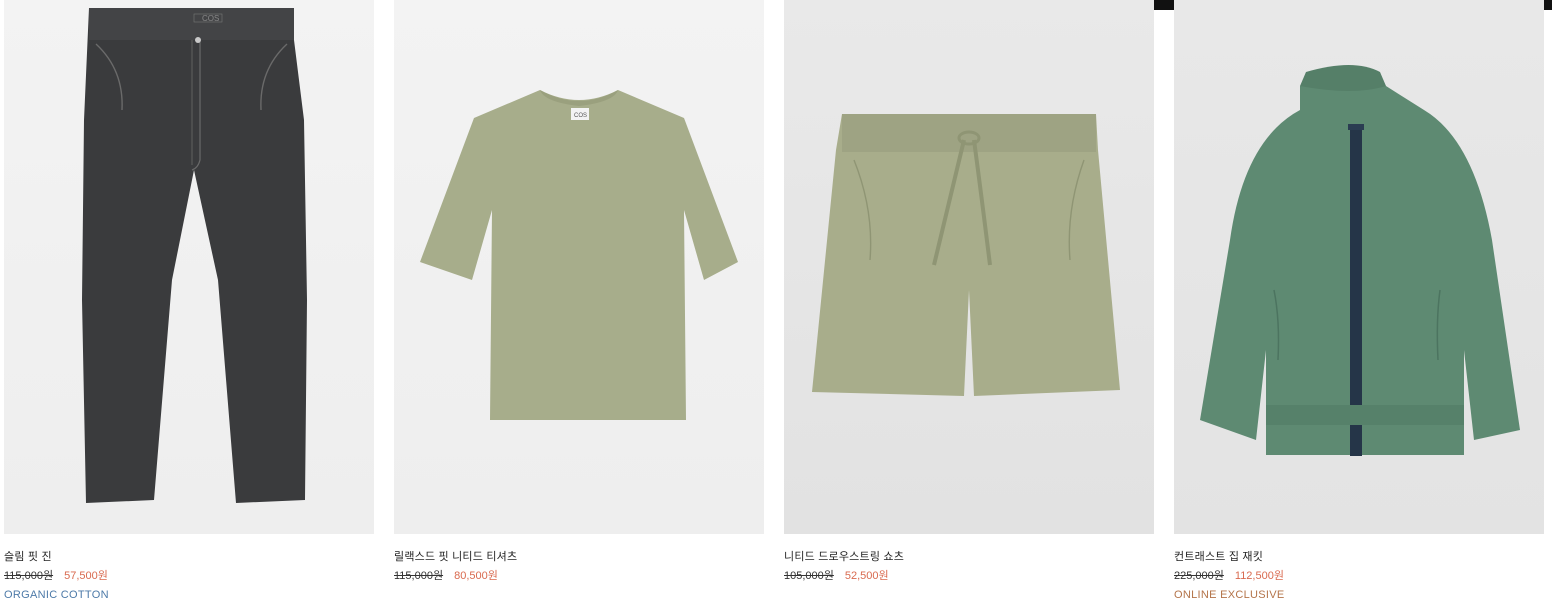  I want to click on product-name: 슬림 핏 진, so click(189, 557).